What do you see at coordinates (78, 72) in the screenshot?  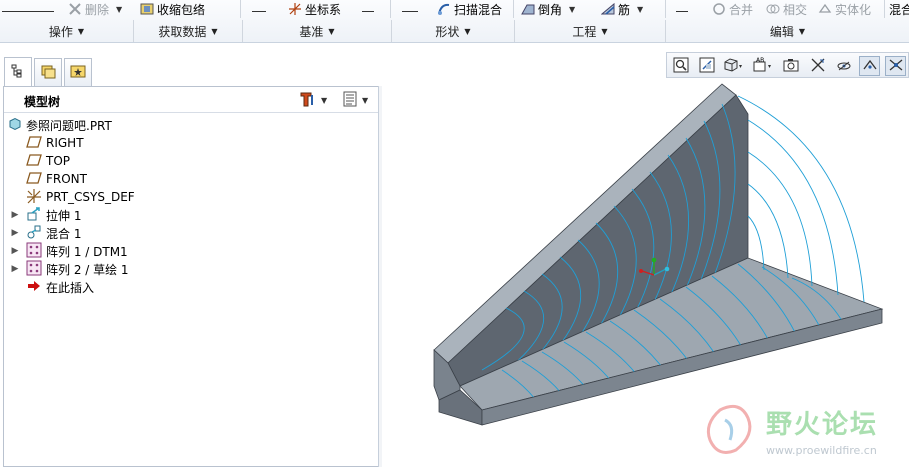 I see `tab-favorites` at bounding box center [78, 72].